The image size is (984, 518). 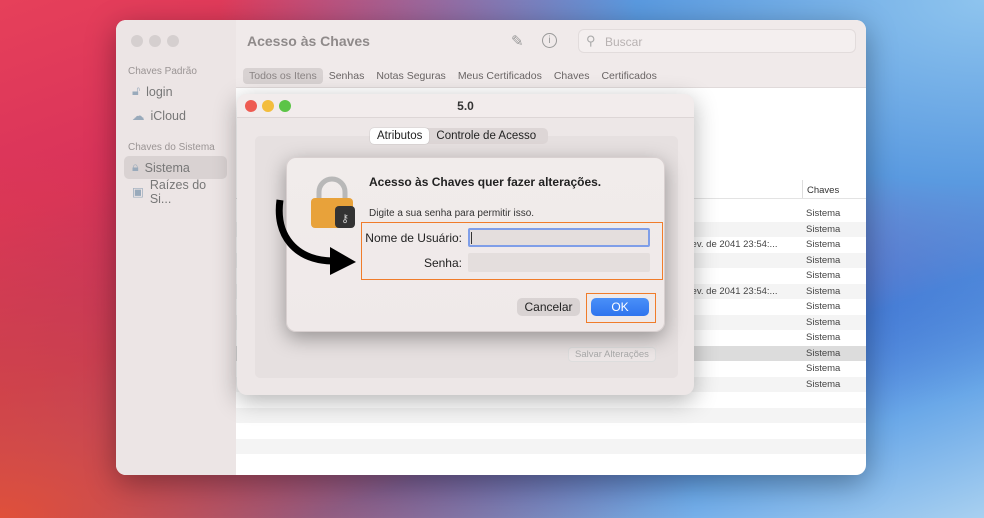 I want to click on info-title: 5.0, so click(x=465, y=106).